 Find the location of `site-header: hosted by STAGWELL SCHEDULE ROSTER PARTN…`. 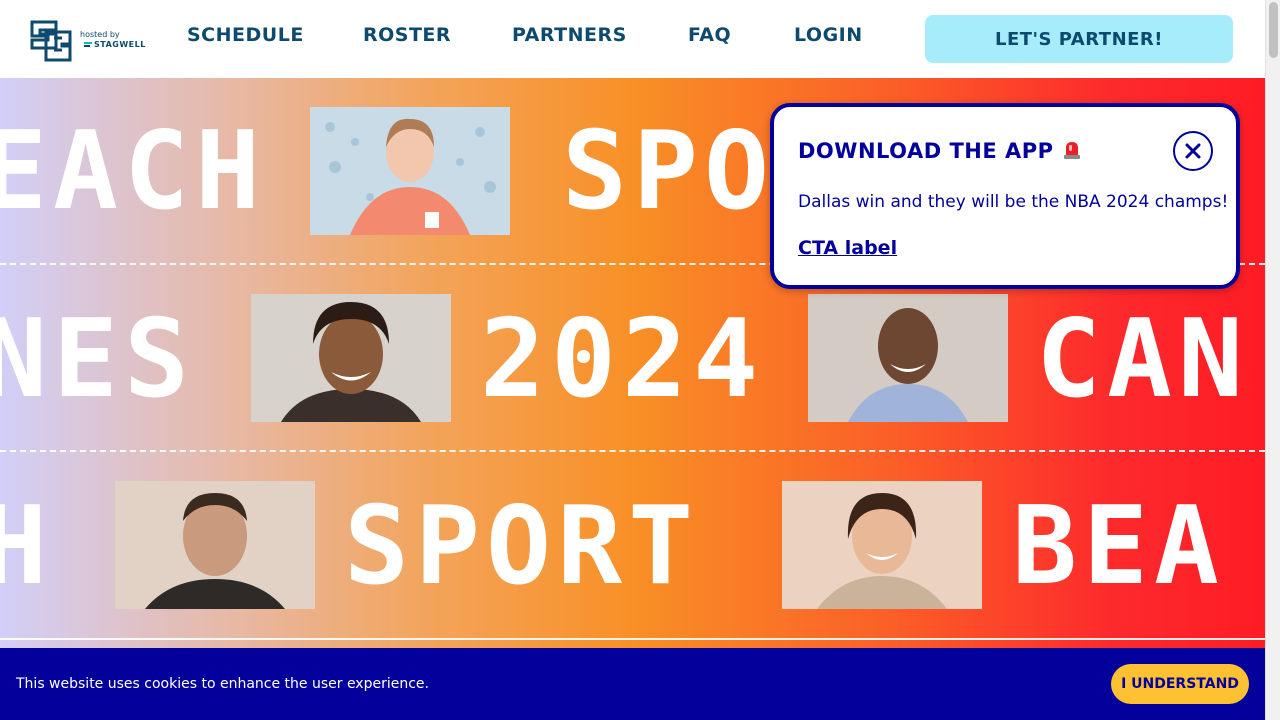

site-header: hosted by STAGWELL SCHEDULE ROSTER PARTN… is located at coordinates (632, 39).